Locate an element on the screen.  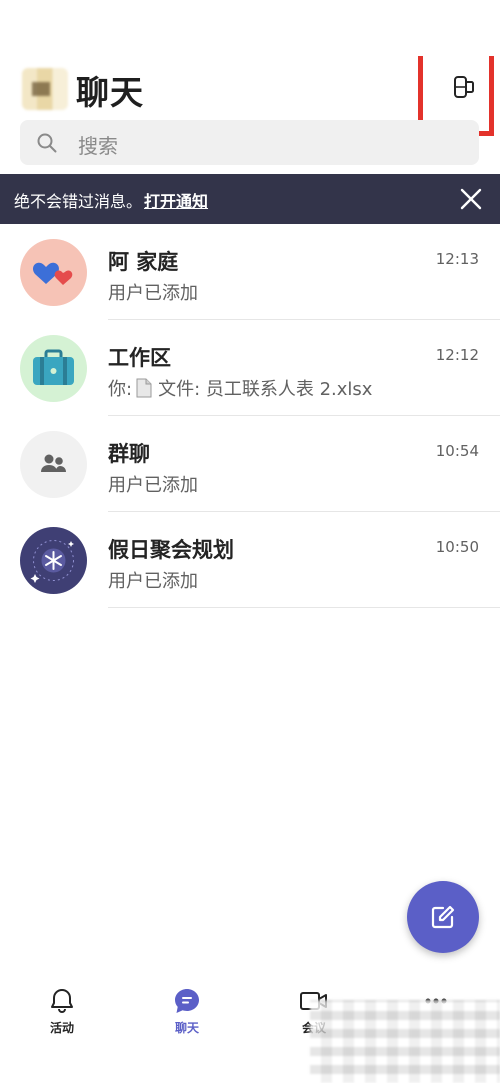
close-icon is located at coordinates (471, 199).